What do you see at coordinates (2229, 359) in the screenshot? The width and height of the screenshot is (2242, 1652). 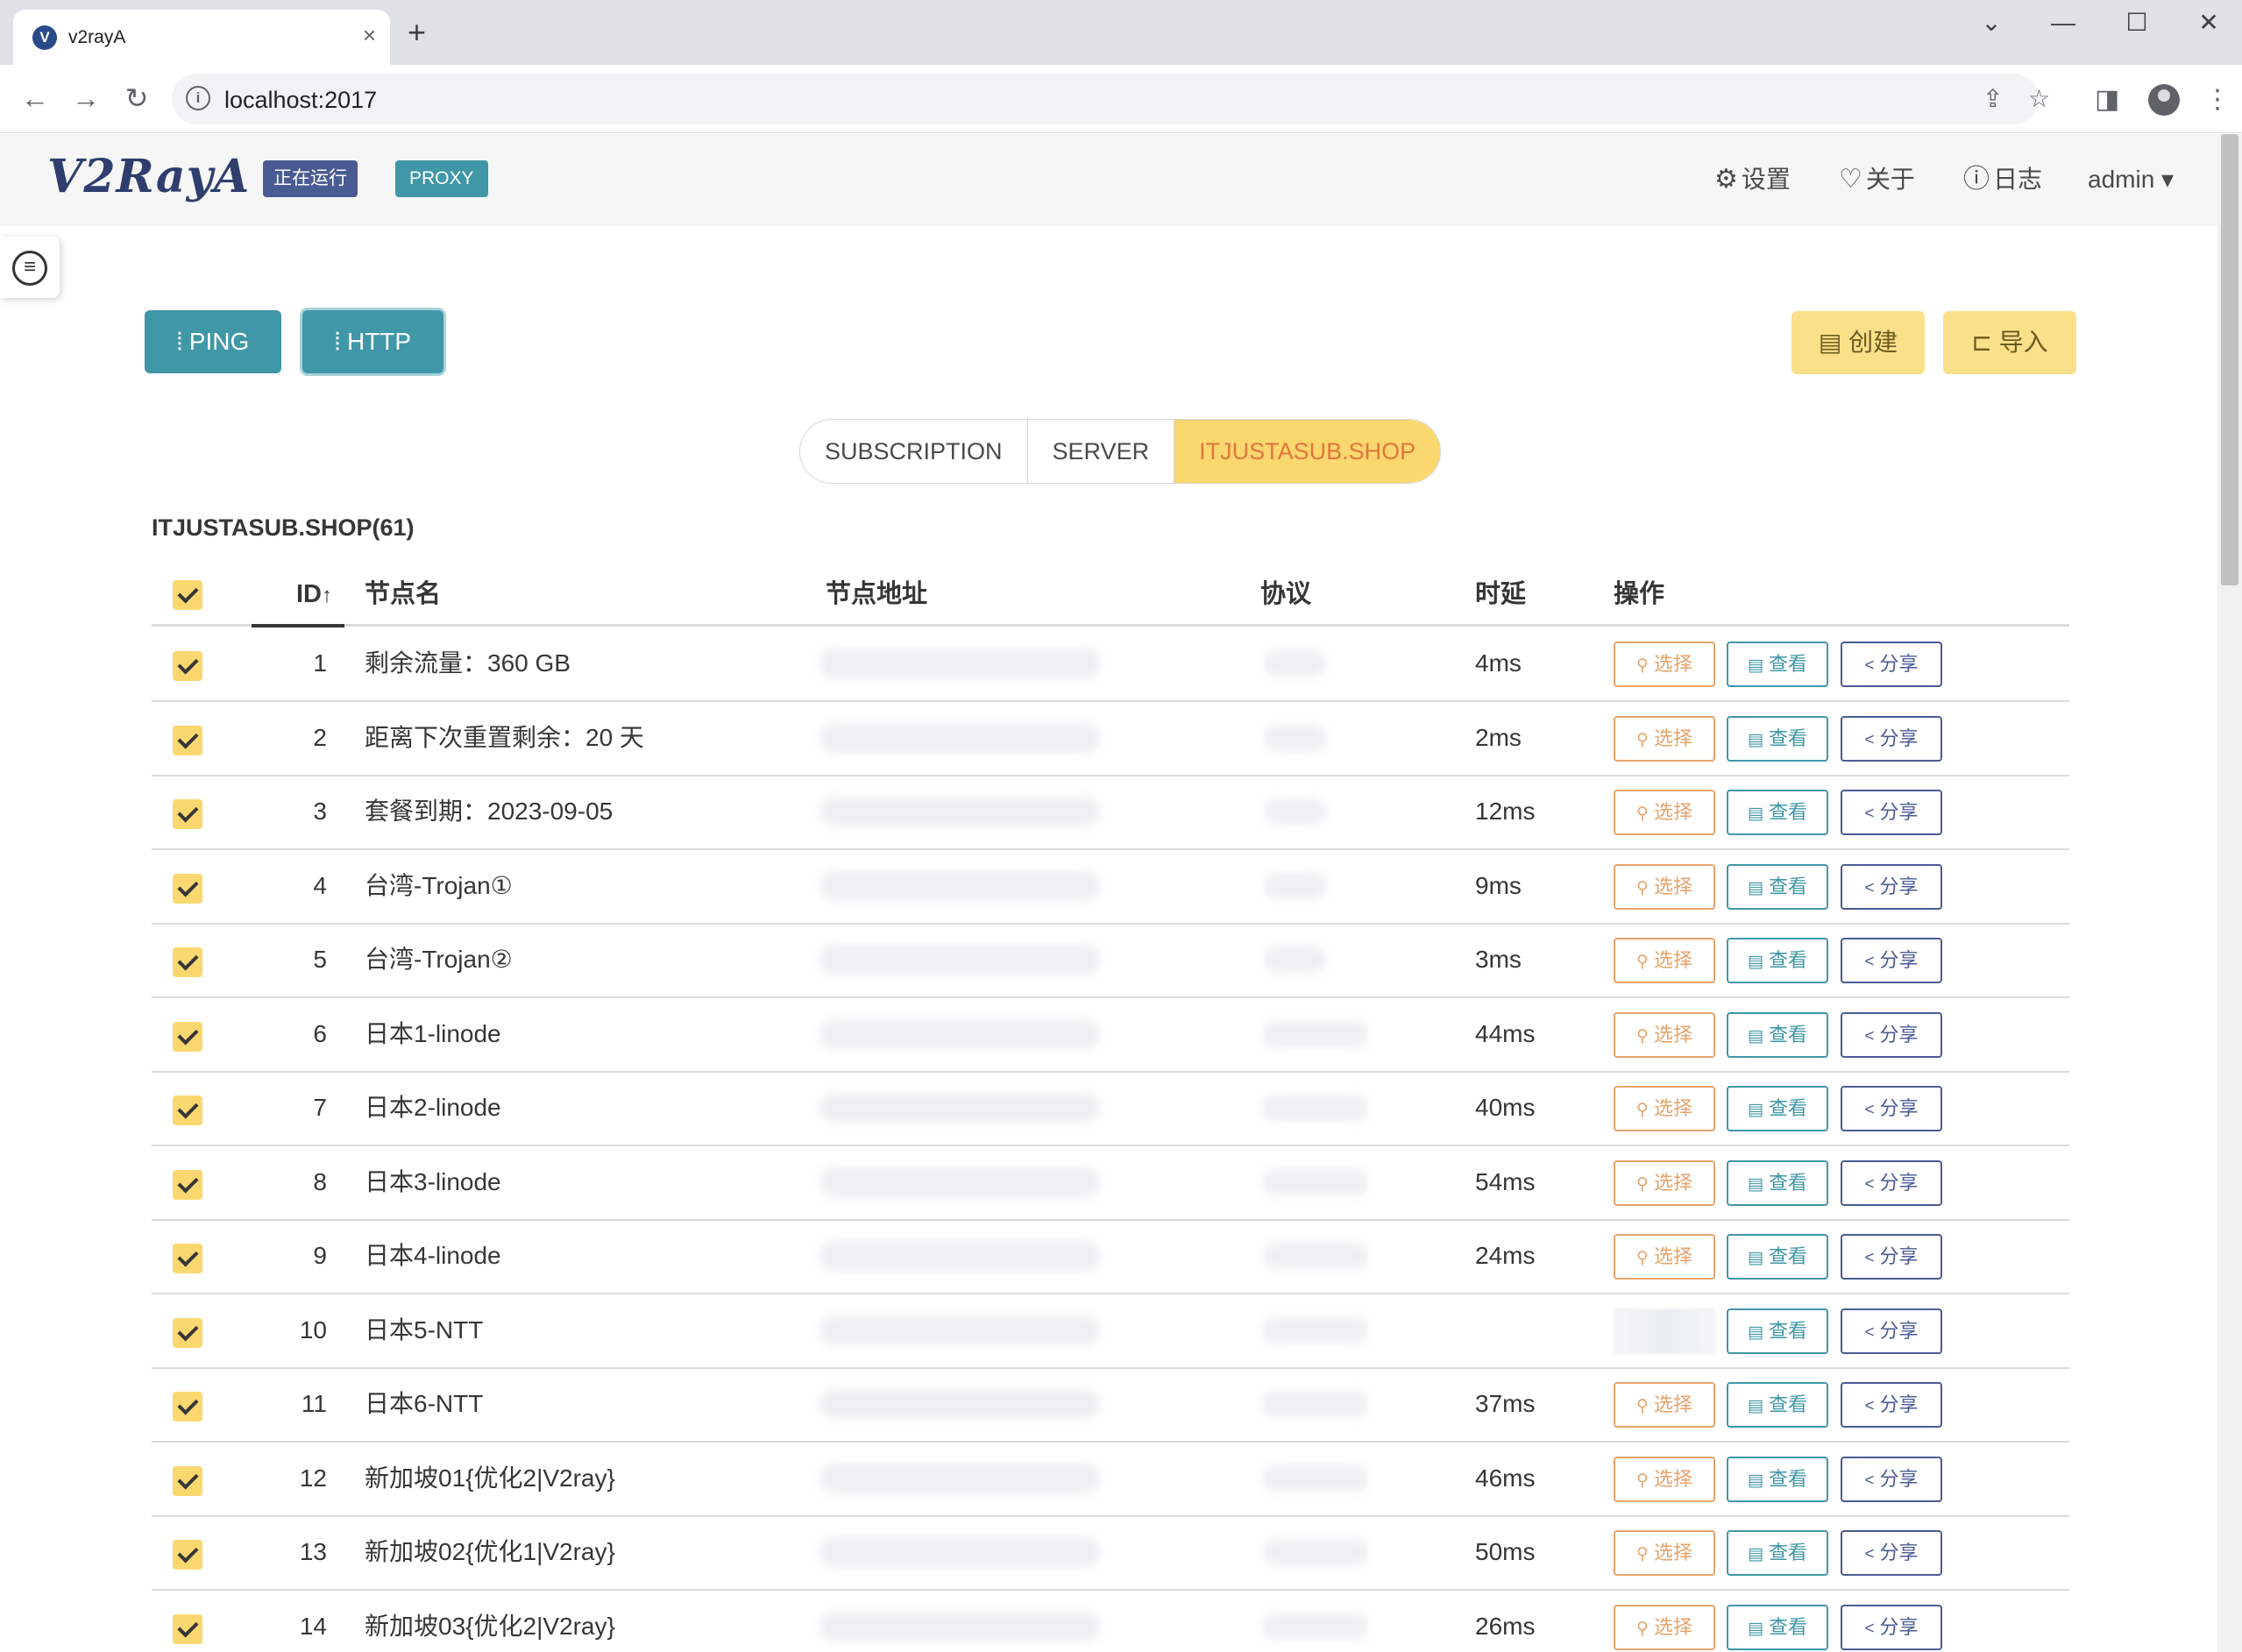 I see `scrollbar-thumb` at bounding box center [2229, 359].